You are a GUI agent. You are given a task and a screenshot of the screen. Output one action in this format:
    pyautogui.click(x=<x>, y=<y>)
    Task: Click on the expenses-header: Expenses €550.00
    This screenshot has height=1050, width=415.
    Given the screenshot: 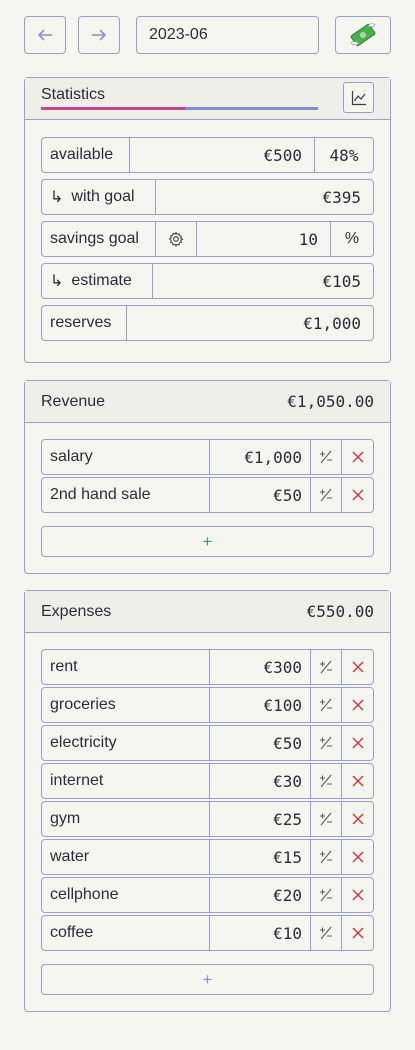 What is the action you would take?
    pyautogui.click(x=207, y=612)
    